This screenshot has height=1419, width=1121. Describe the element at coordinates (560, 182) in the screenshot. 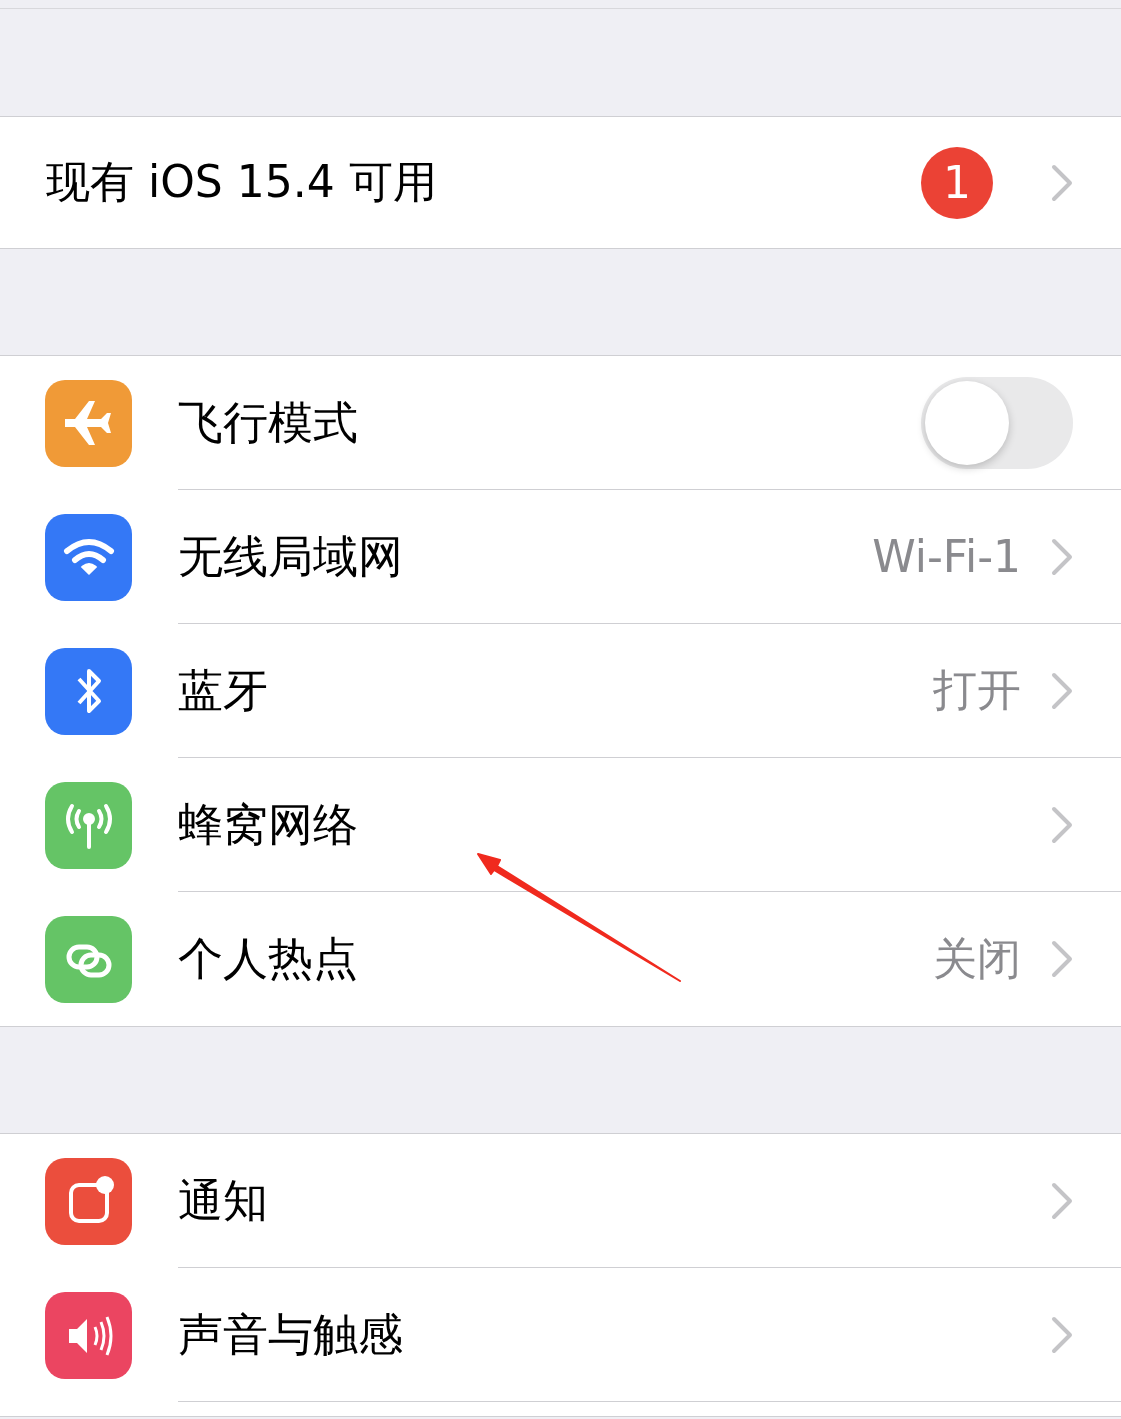

I see `update-row: 现有 iOS 15.4 可用 1` at that location.